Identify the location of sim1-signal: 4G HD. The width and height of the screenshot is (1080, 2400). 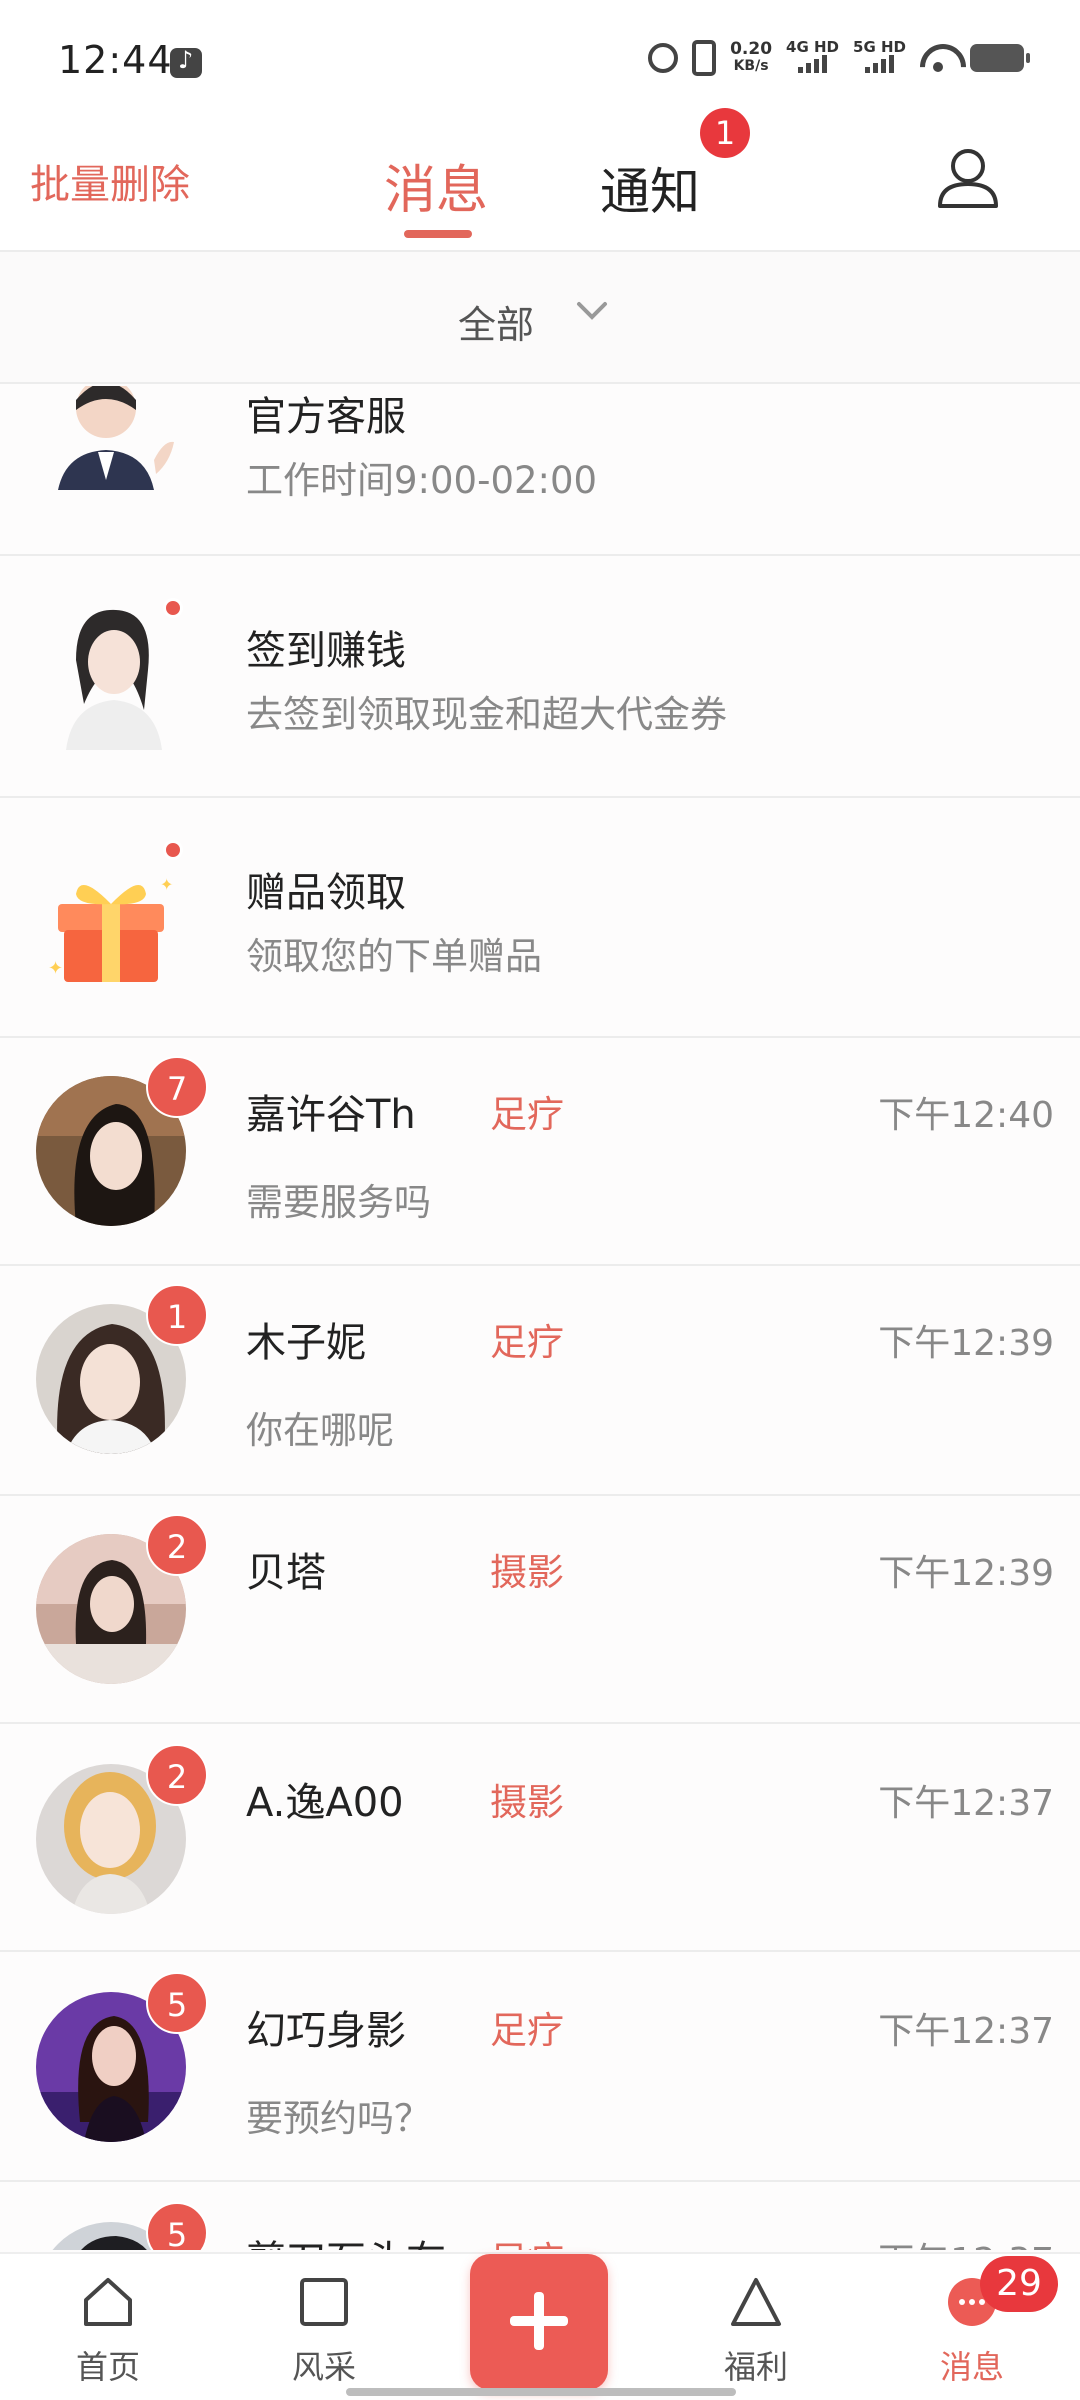
(812, 58).